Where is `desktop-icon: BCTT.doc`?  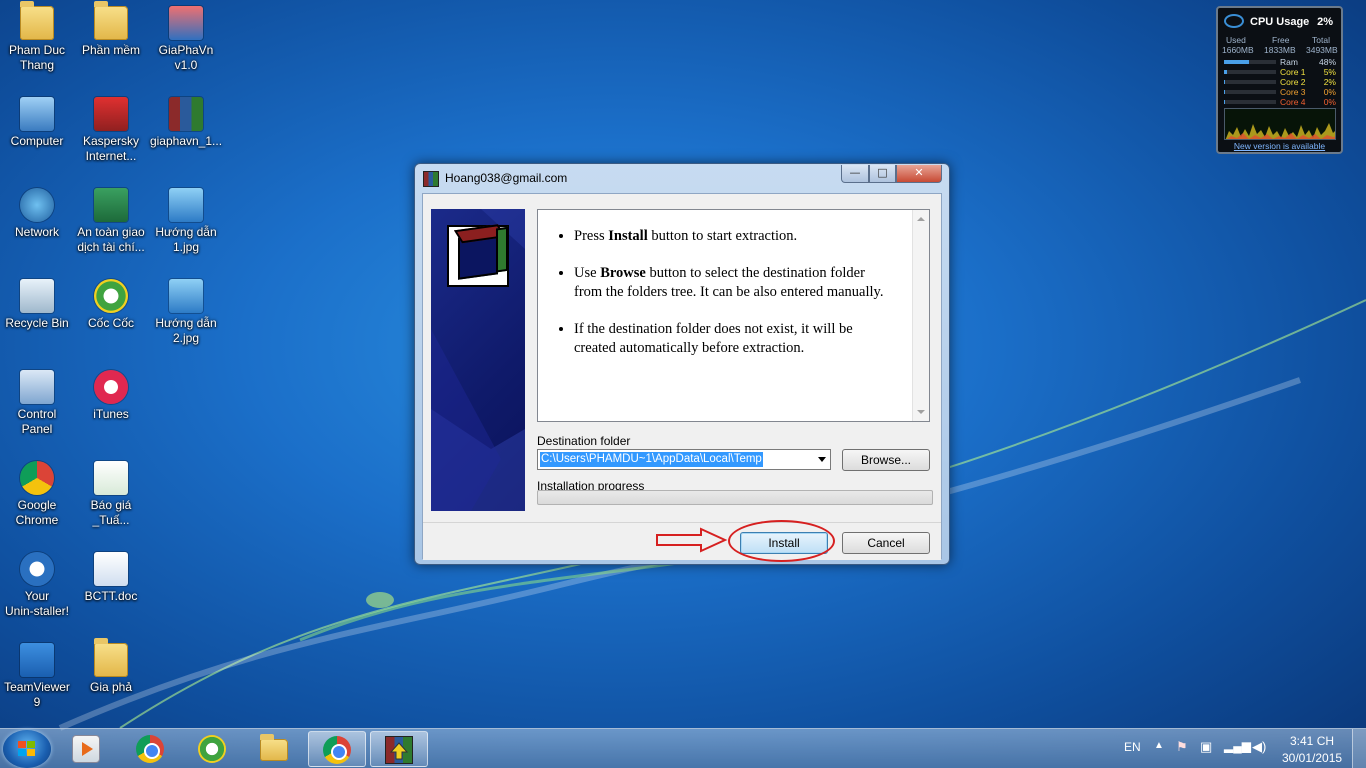
desktop-icon: BCTT.doc is located at coordinates (111, 575).